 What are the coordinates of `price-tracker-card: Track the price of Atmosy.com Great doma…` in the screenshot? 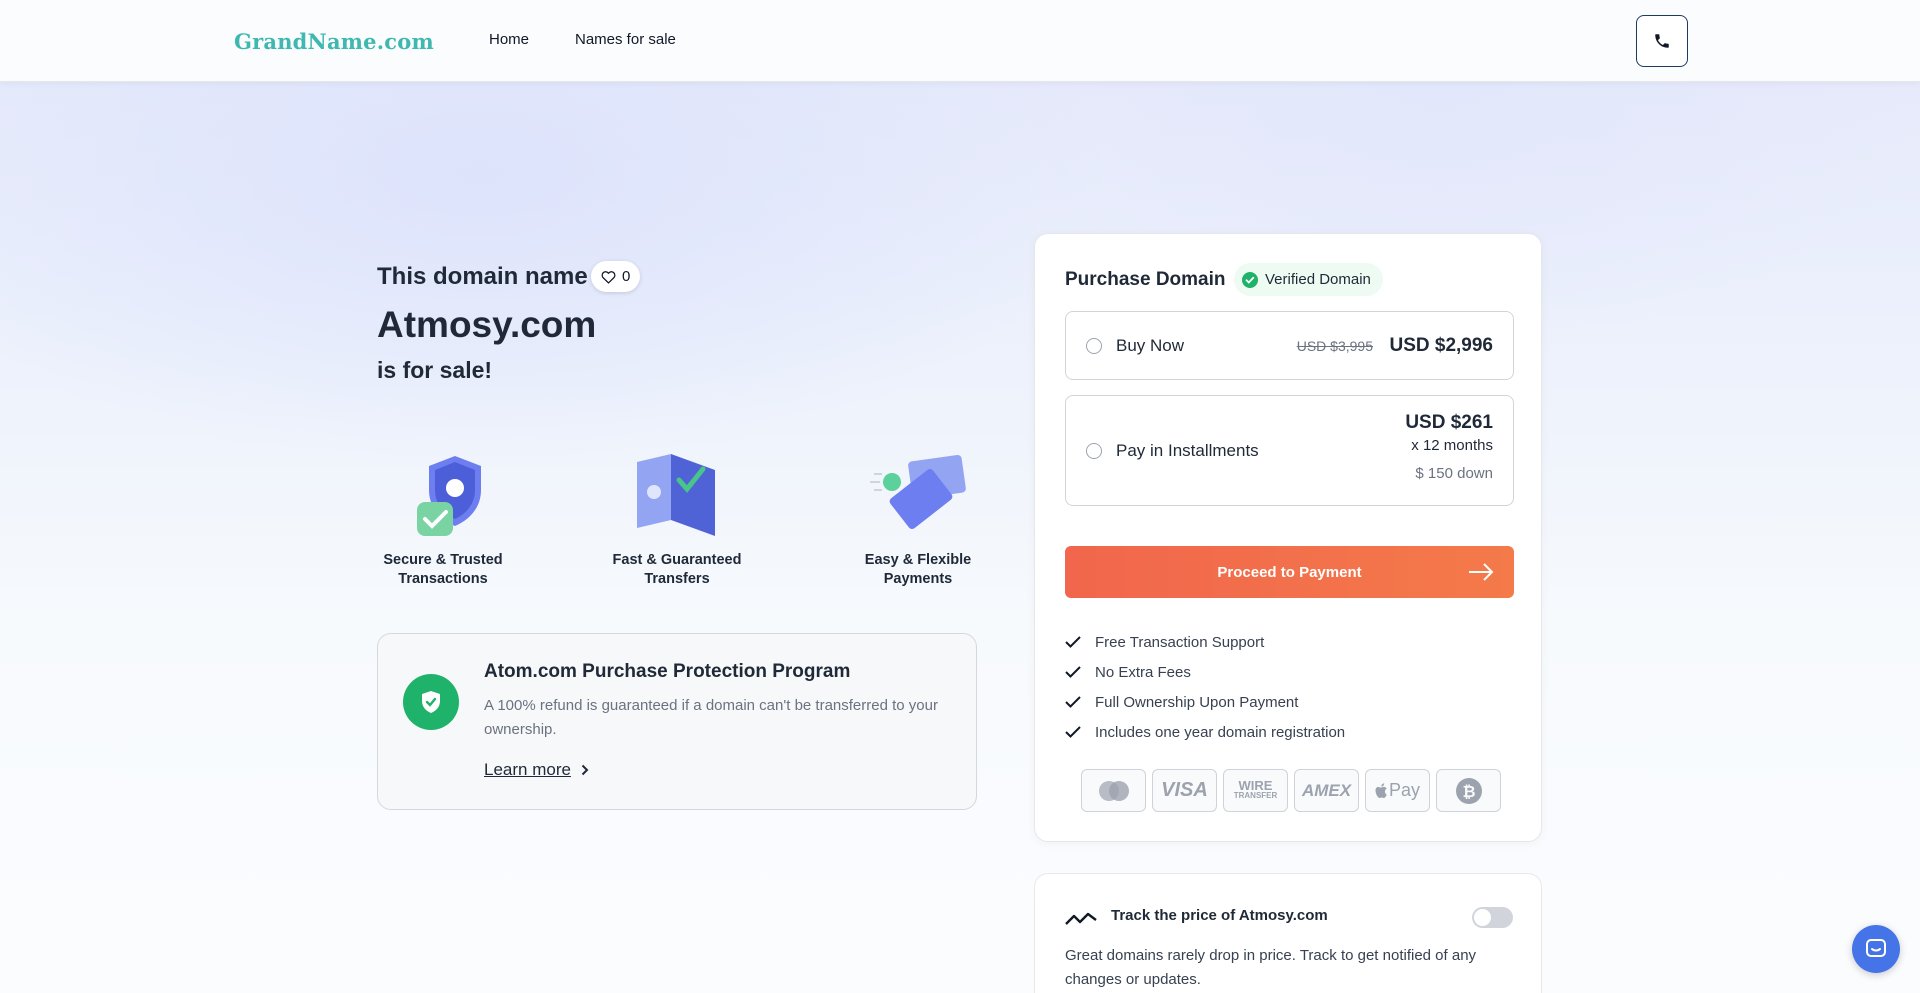 It's located at (1288, 933).